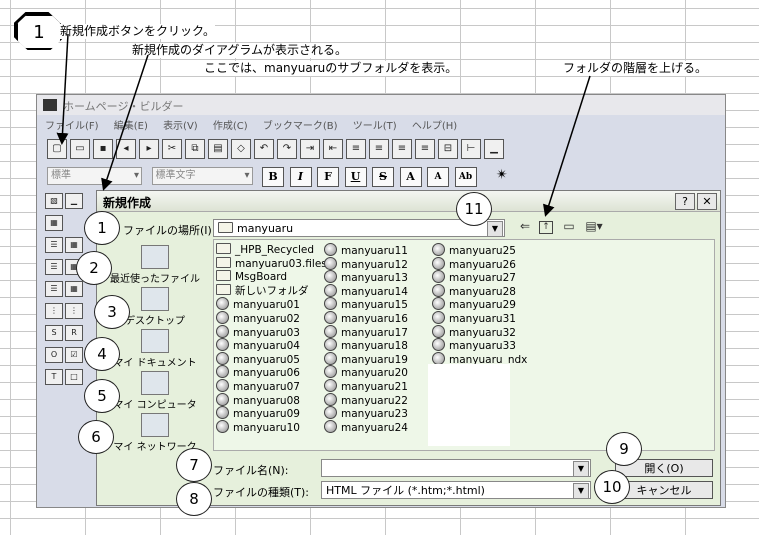  I want to click on file-list-item: manyuaru24, so click(366, 426).